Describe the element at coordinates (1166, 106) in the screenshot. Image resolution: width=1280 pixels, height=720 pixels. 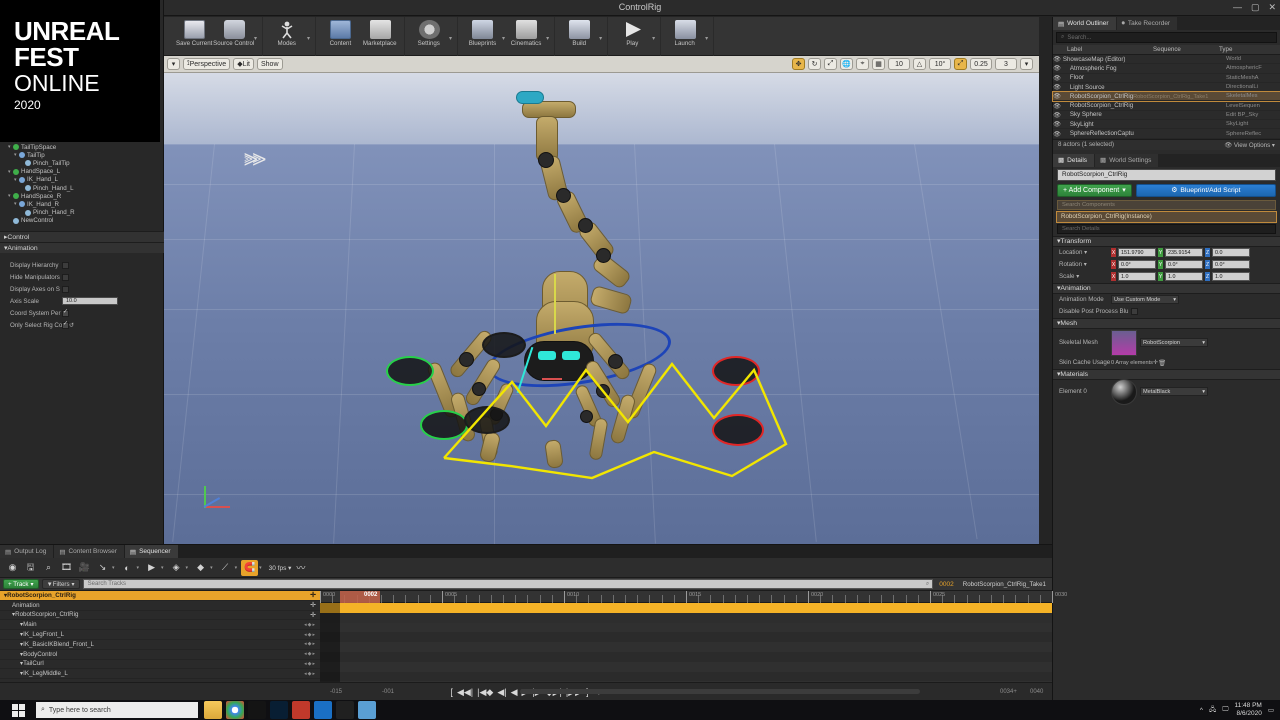
I see `outliner-row: 👁 RobotScorpion_CtrlRig LevelSequen` at that location.